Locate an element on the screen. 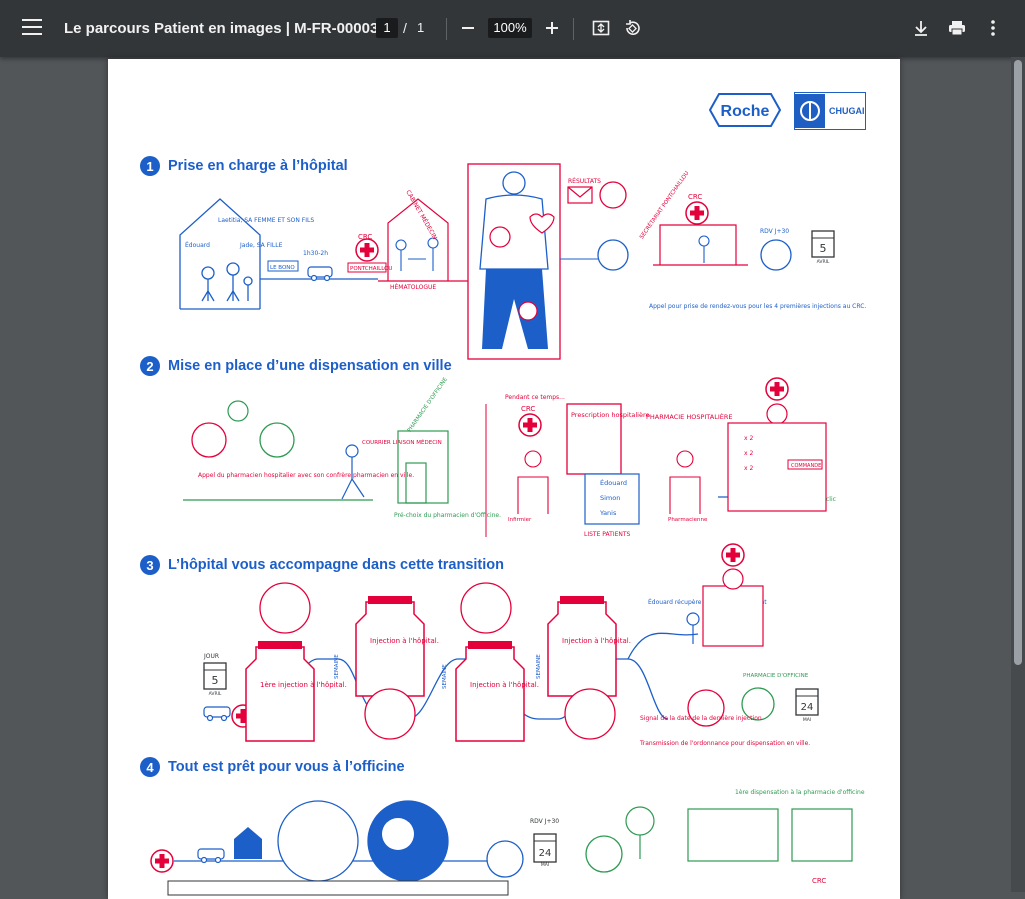 This screenshot has height=899, width=1025. injection-bottle-2: Injection à l'hôpital. is located at coordinates (397, 646).